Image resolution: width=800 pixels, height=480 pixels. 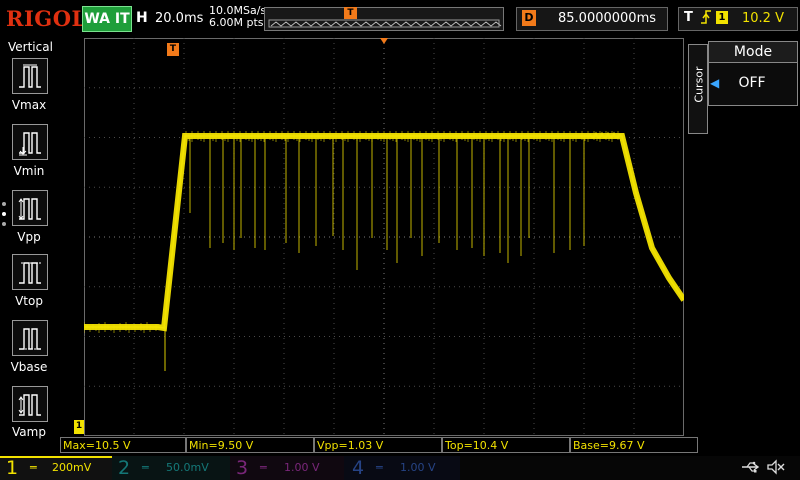 I want to click on vpp-label: Vpp, so click(x=29, y=237).